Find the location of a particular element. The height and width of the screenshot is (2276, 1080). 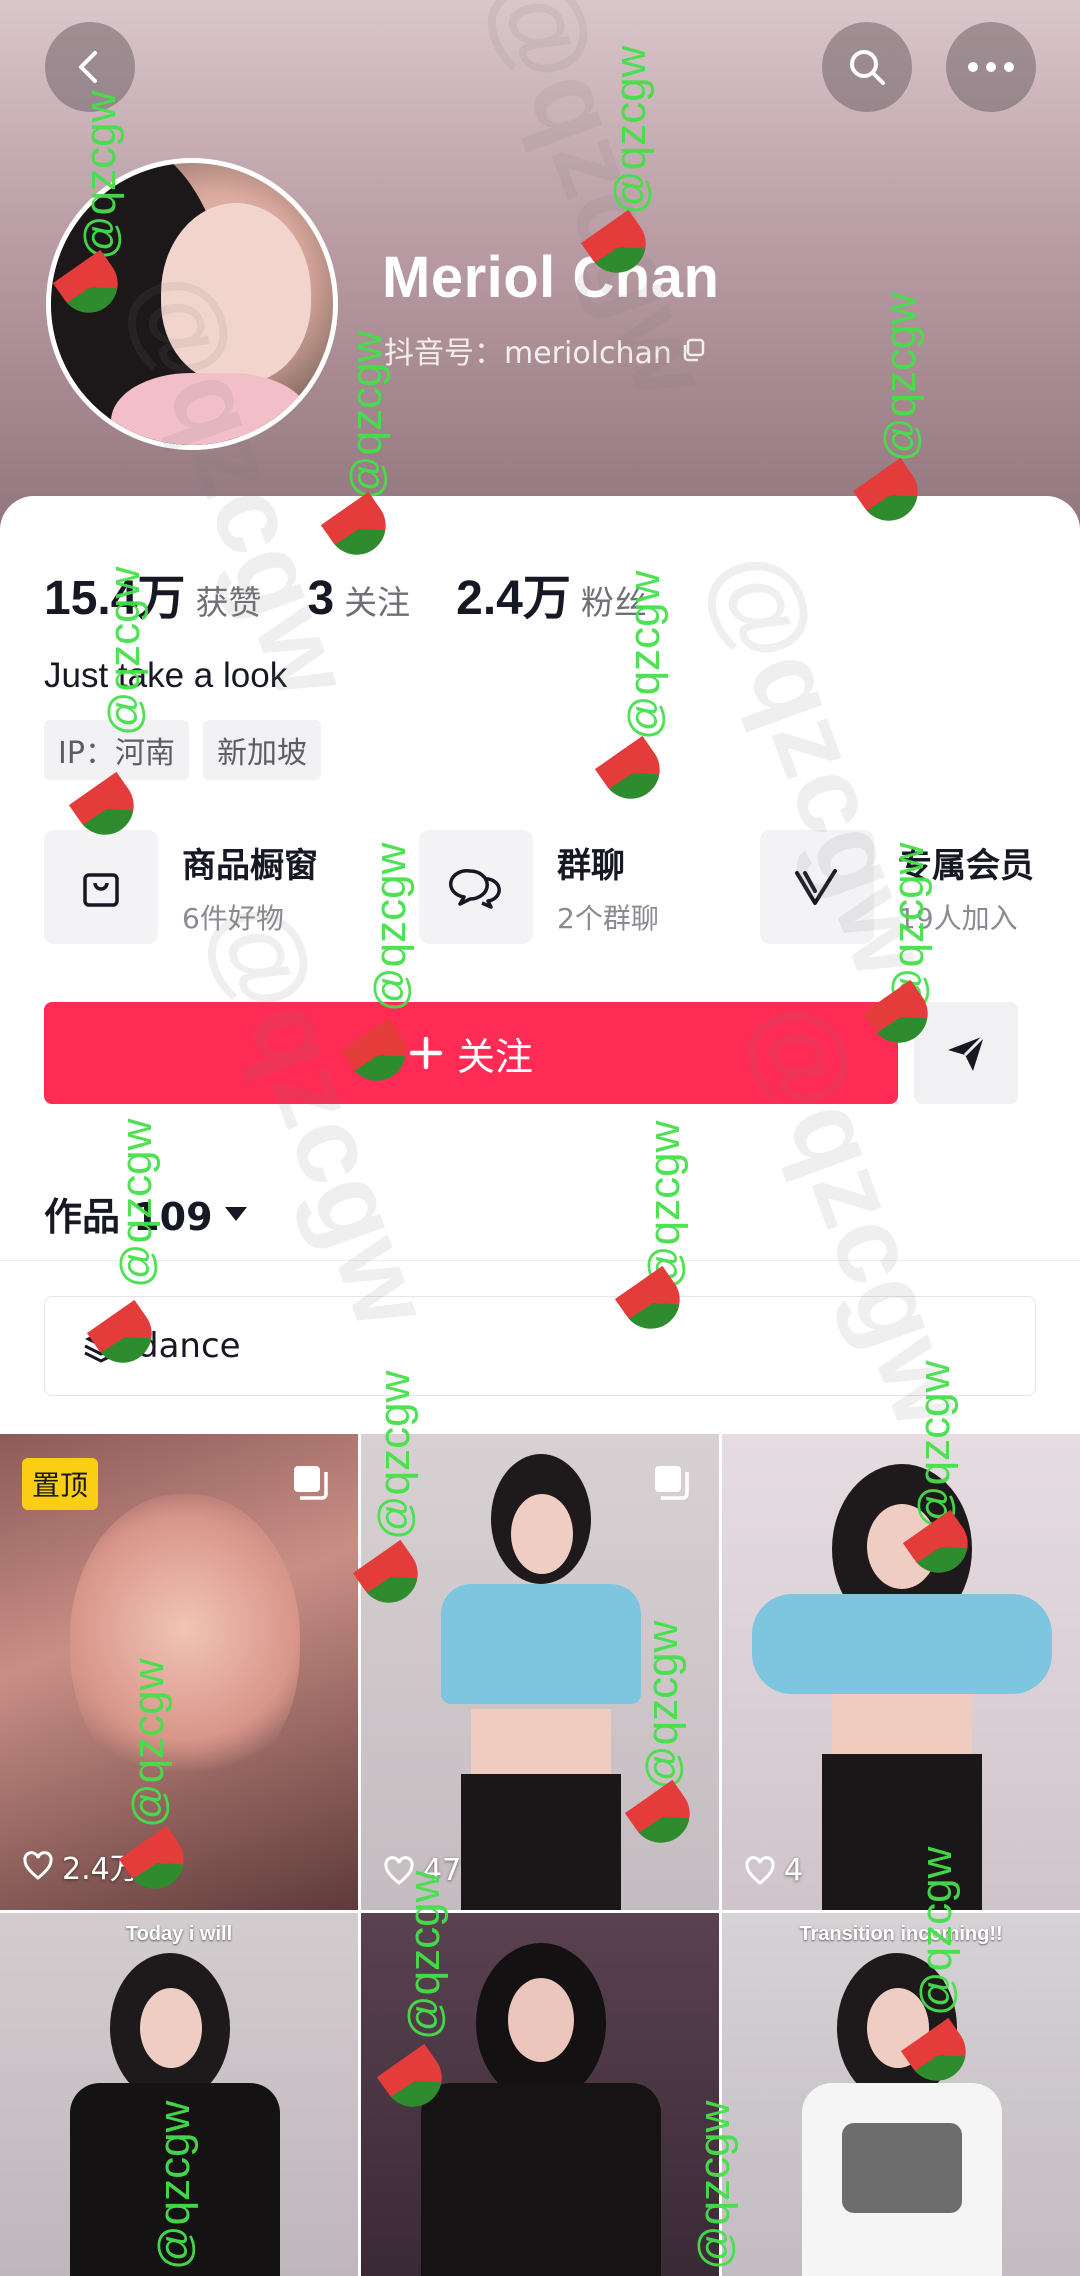

service-shop-window: 商品橱窗 6件好物 is located at coordinates (181, 887).